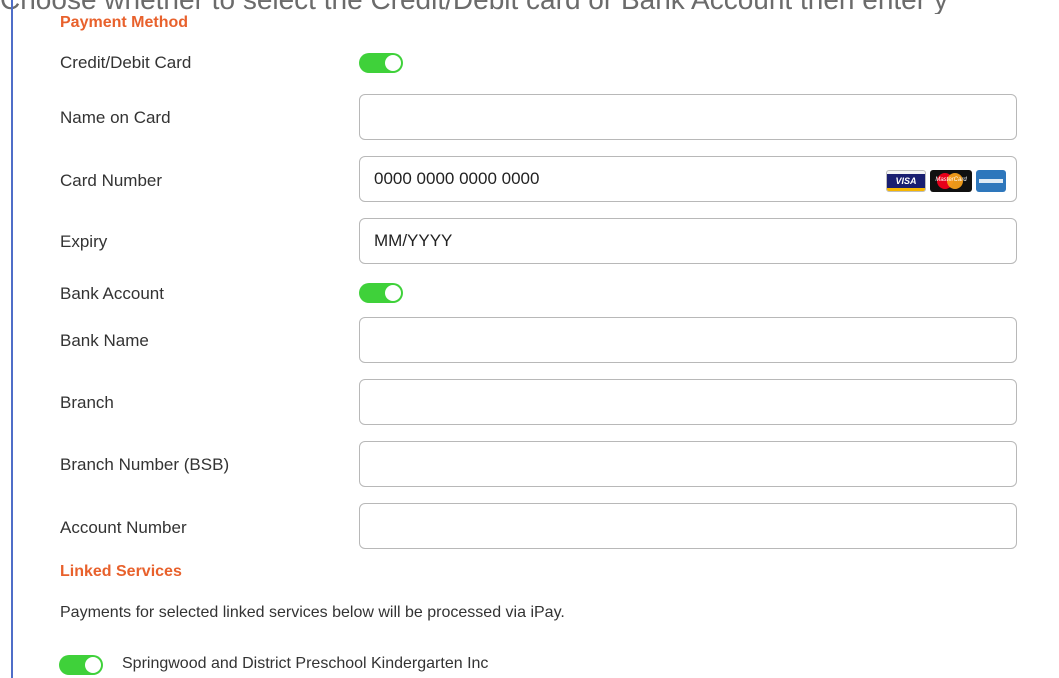 The image size is (1059, 678). I want to click on branch-input, so click(688, 402).